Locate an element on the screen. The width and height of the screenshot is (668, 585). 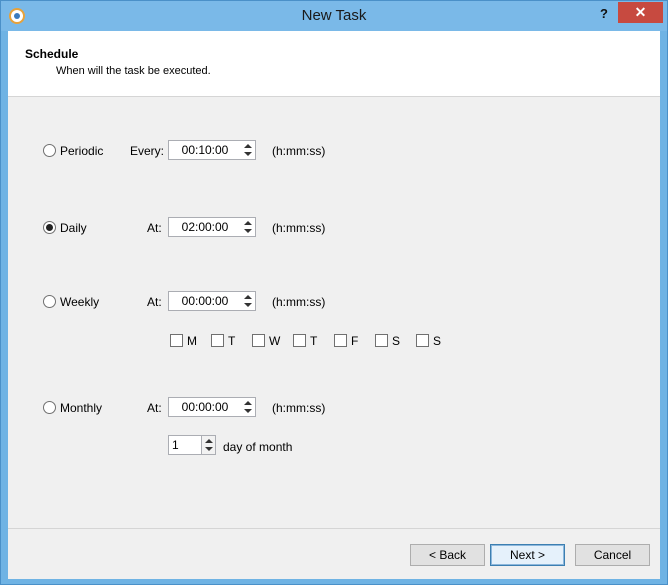
weekday-checkbox-fri is located at coordinates (340, 340).